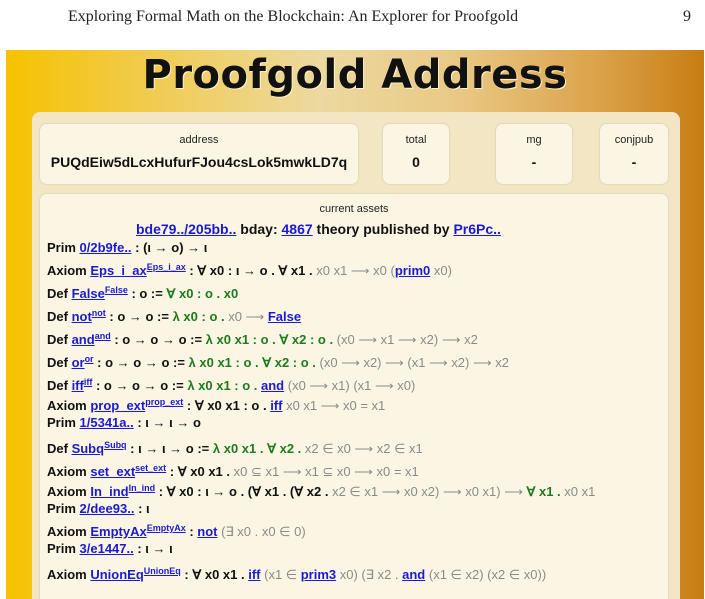 This screenshot has height=599, width=705. What do you see at coordinates (369, 574) in the screenshot?
I see `body: x0) (∃ x2 .` at bounding box center [369, 574].